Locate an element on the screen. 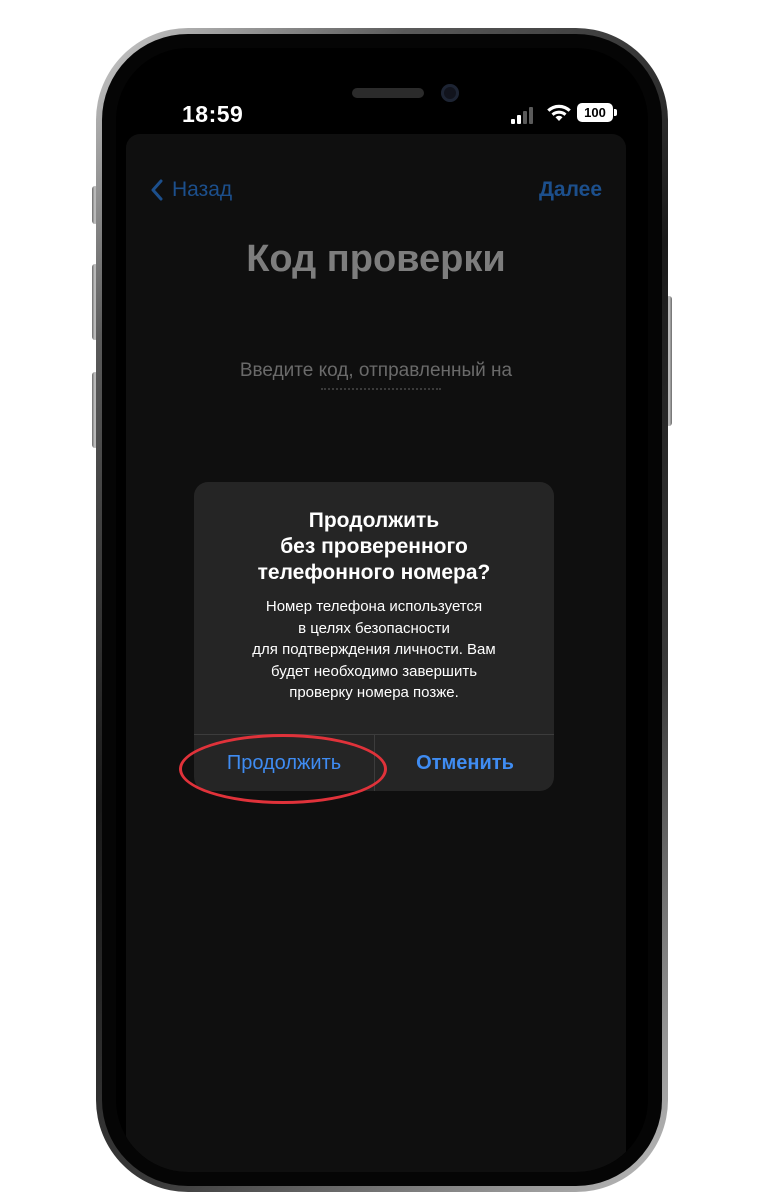 This screenshot has width=760, height=1200. cancel-button: Отменить is located at coordinates (464, 763).